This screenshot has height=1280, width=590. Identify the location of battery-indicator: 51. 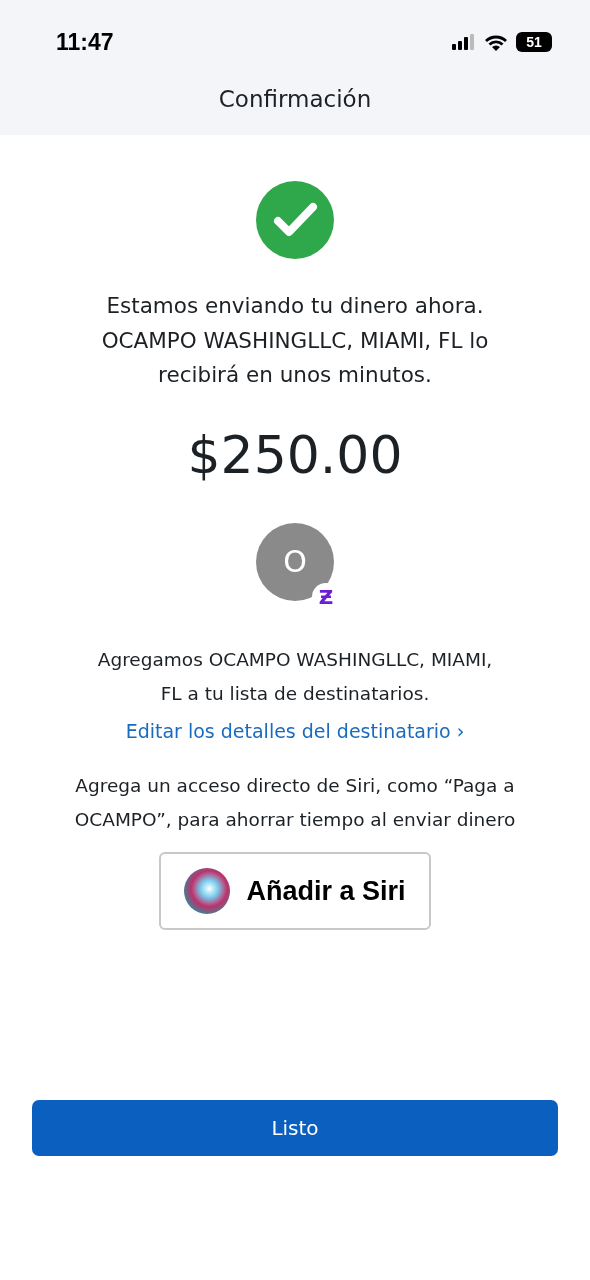
(534, 42).